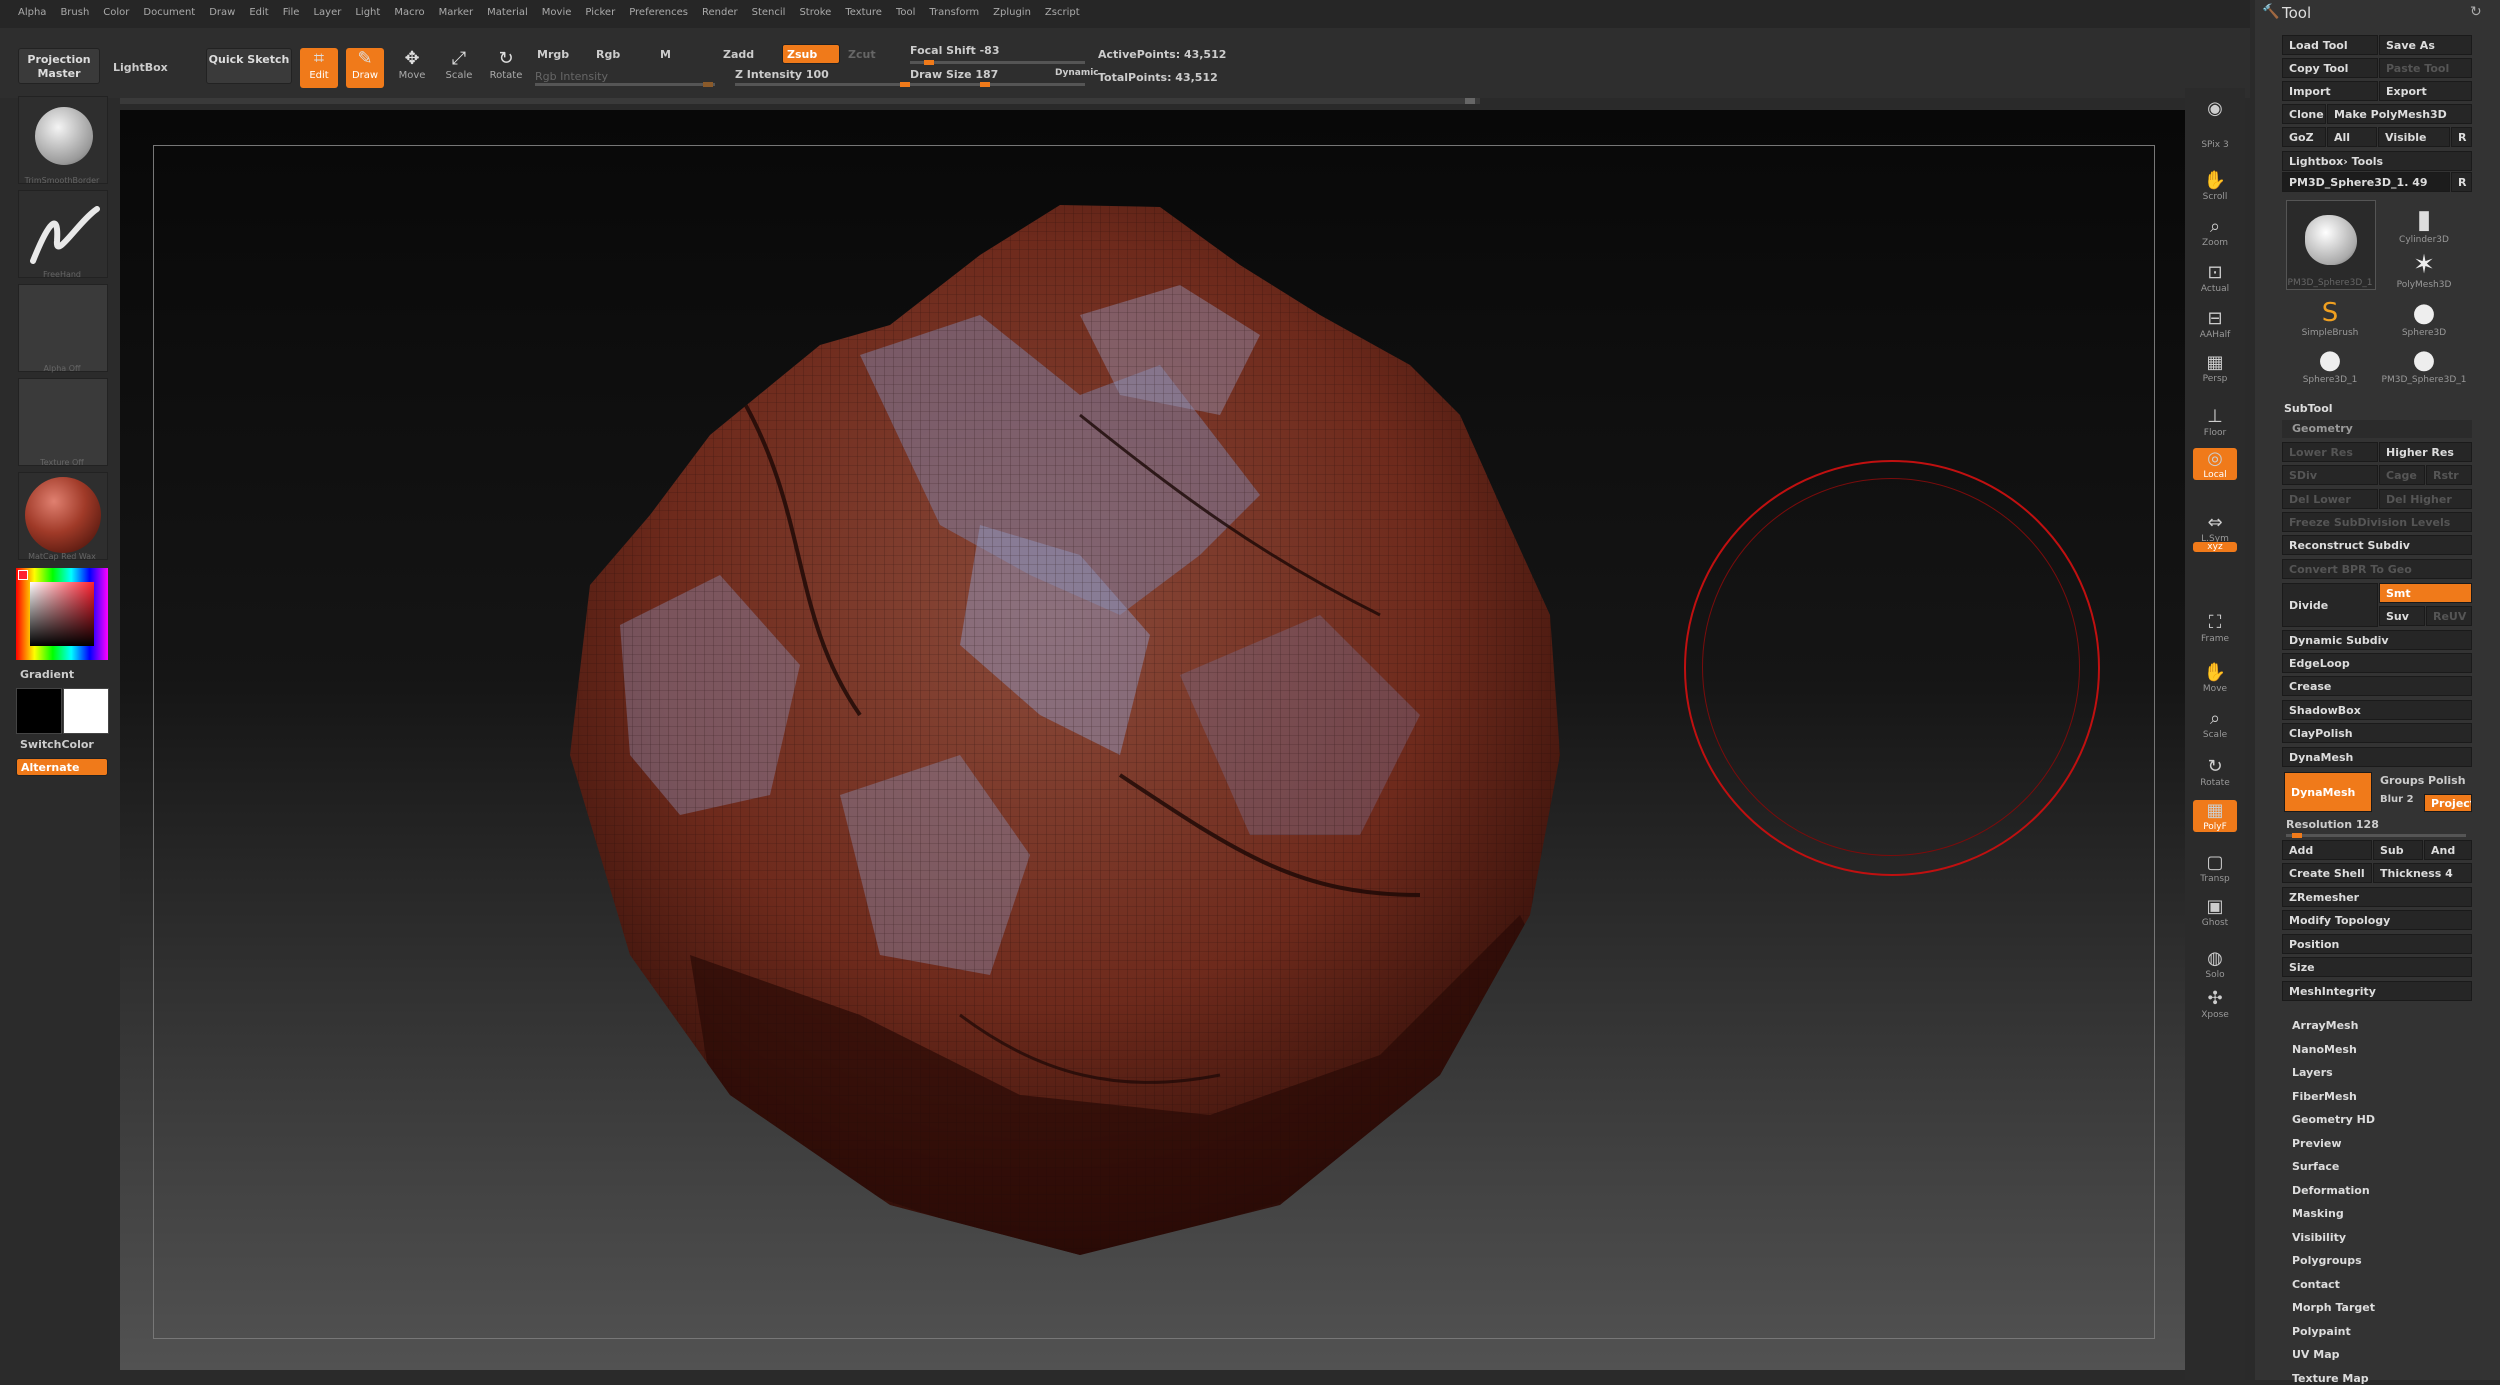 This screenshot has height=1385, width=2500. What do you see at coordinates (2402, 475) in the screenshot?
I see `cage-button: Cage` at bounding box center [2402, 475].